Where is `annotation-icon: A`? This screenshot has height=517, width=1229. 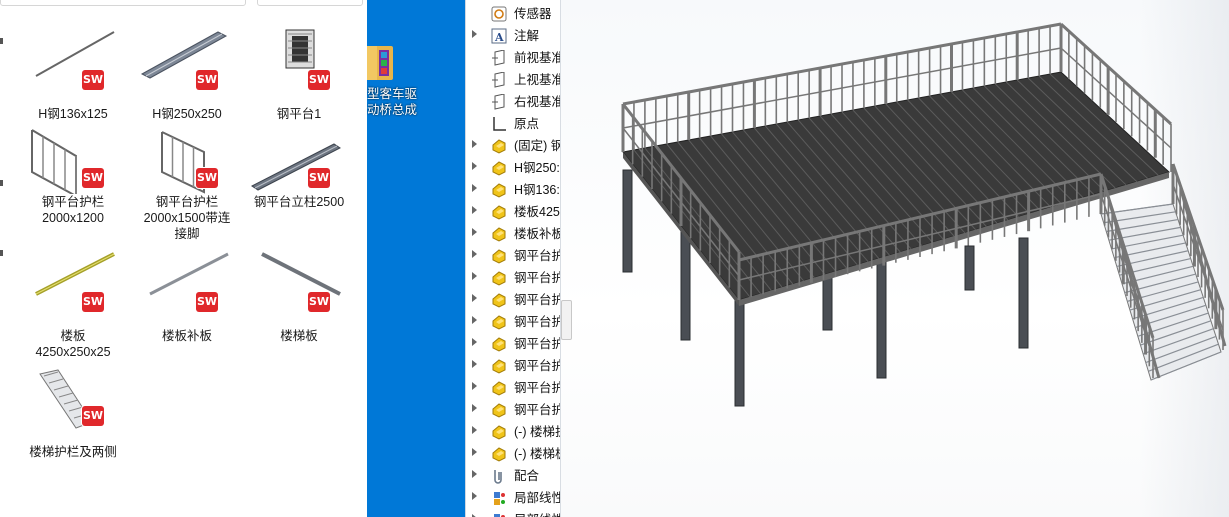 annotation-icon: A is located at coordinates (499, 36).